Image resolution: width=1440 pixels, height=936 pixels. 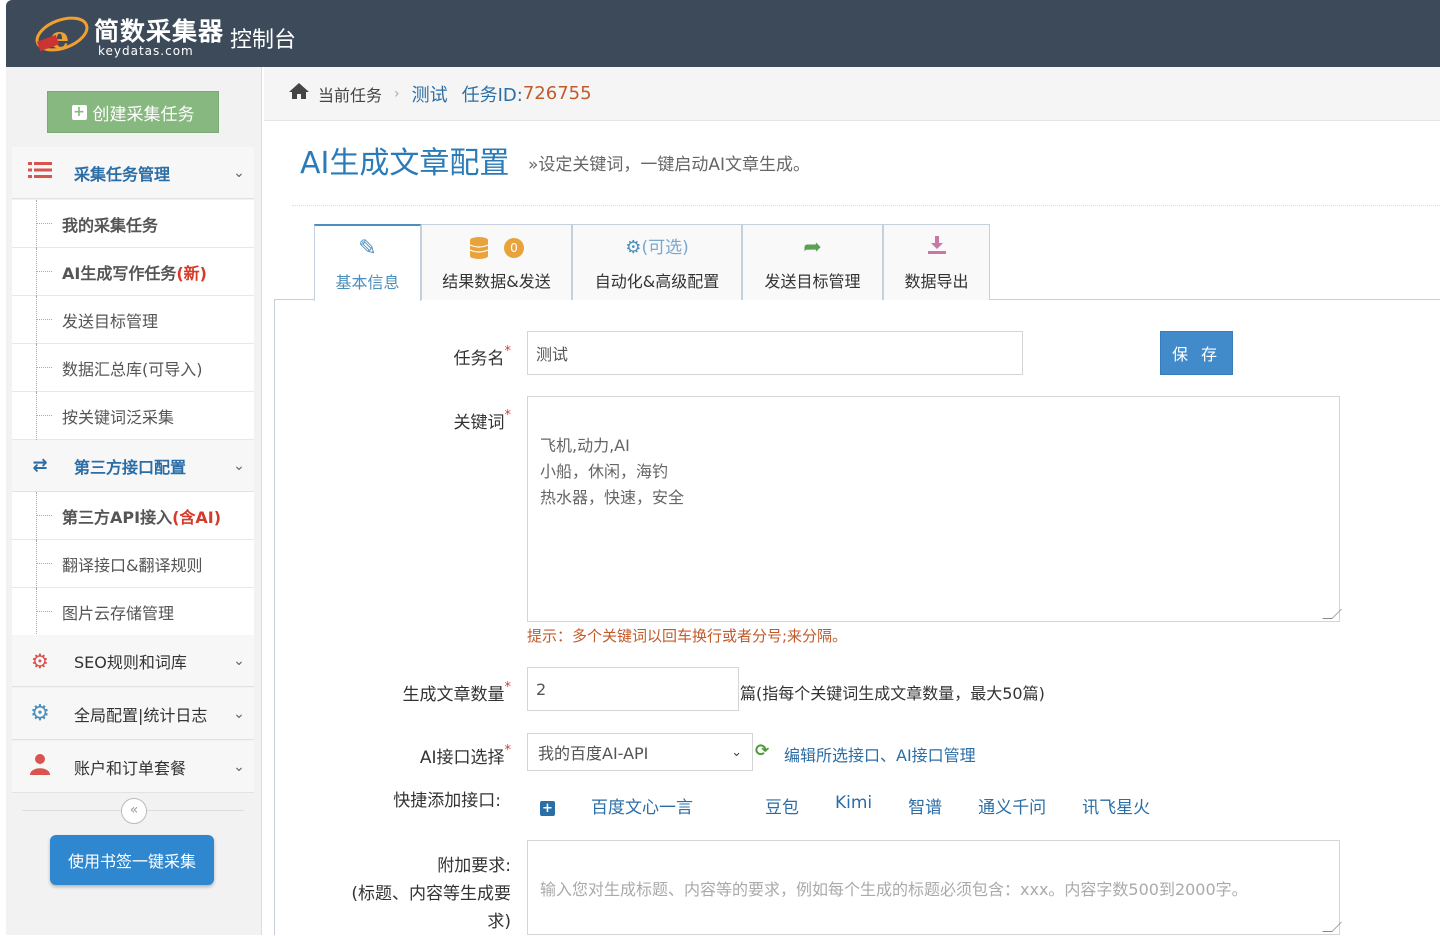 What do you see at coordinates (612, 471) in the screenshot?
I see `keywords-value: 飞机,动力,AI 小船，休闲，海钓 热水器，快速，安全` at bounding box center [612, 471].